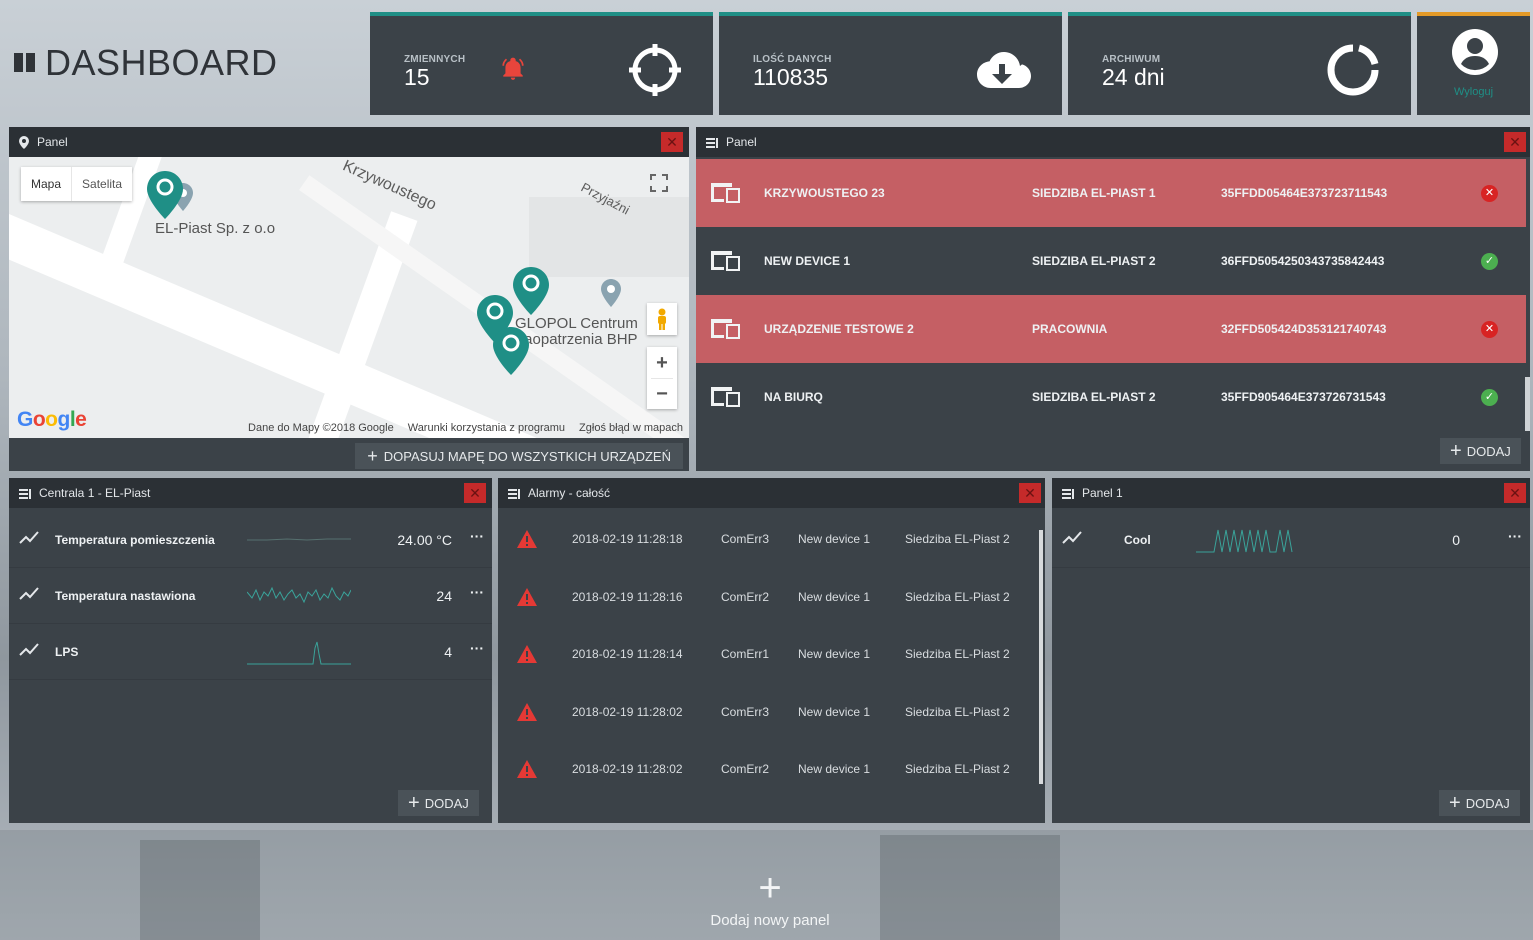 The height and width of the screenshot is (940, 1533). I want to click on device-panel-close-button: ✕, so click(1515, 142).